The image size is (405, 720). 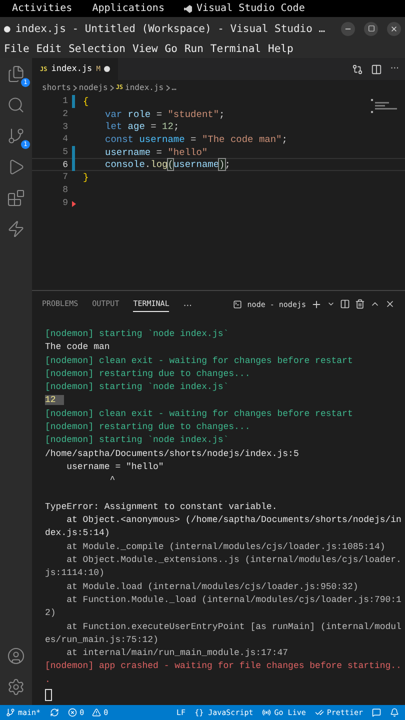 I want to click on terminal-line: TypeError: Assignment to constant variable., so click(x=161, y=507).